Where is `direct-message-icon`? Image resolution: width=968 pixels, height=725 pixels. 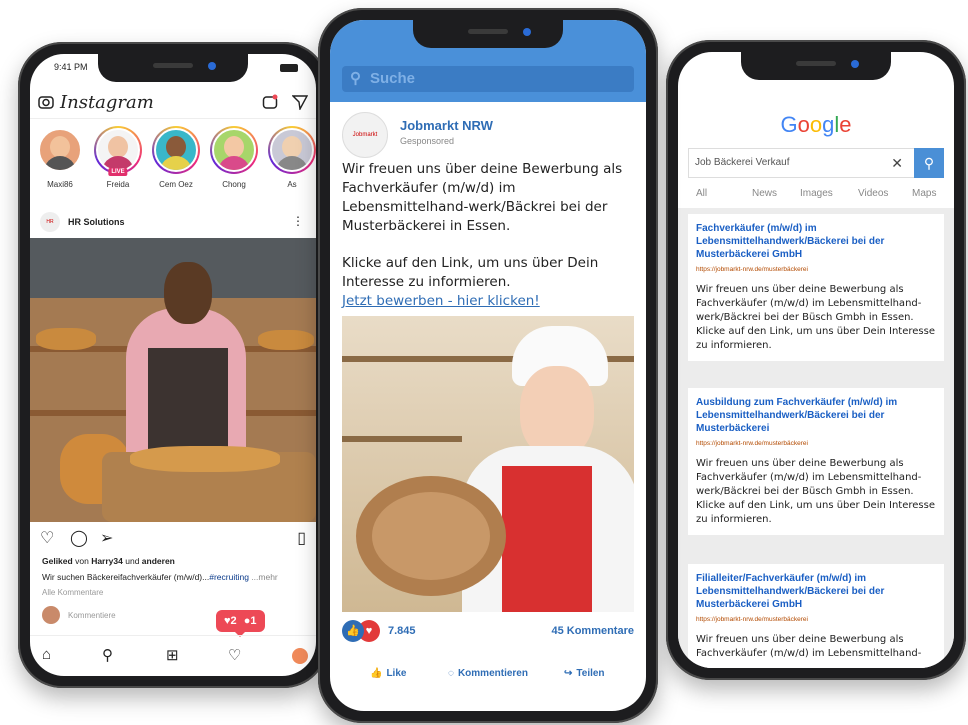
direct-message-icon is located at coordinates (300, 102).